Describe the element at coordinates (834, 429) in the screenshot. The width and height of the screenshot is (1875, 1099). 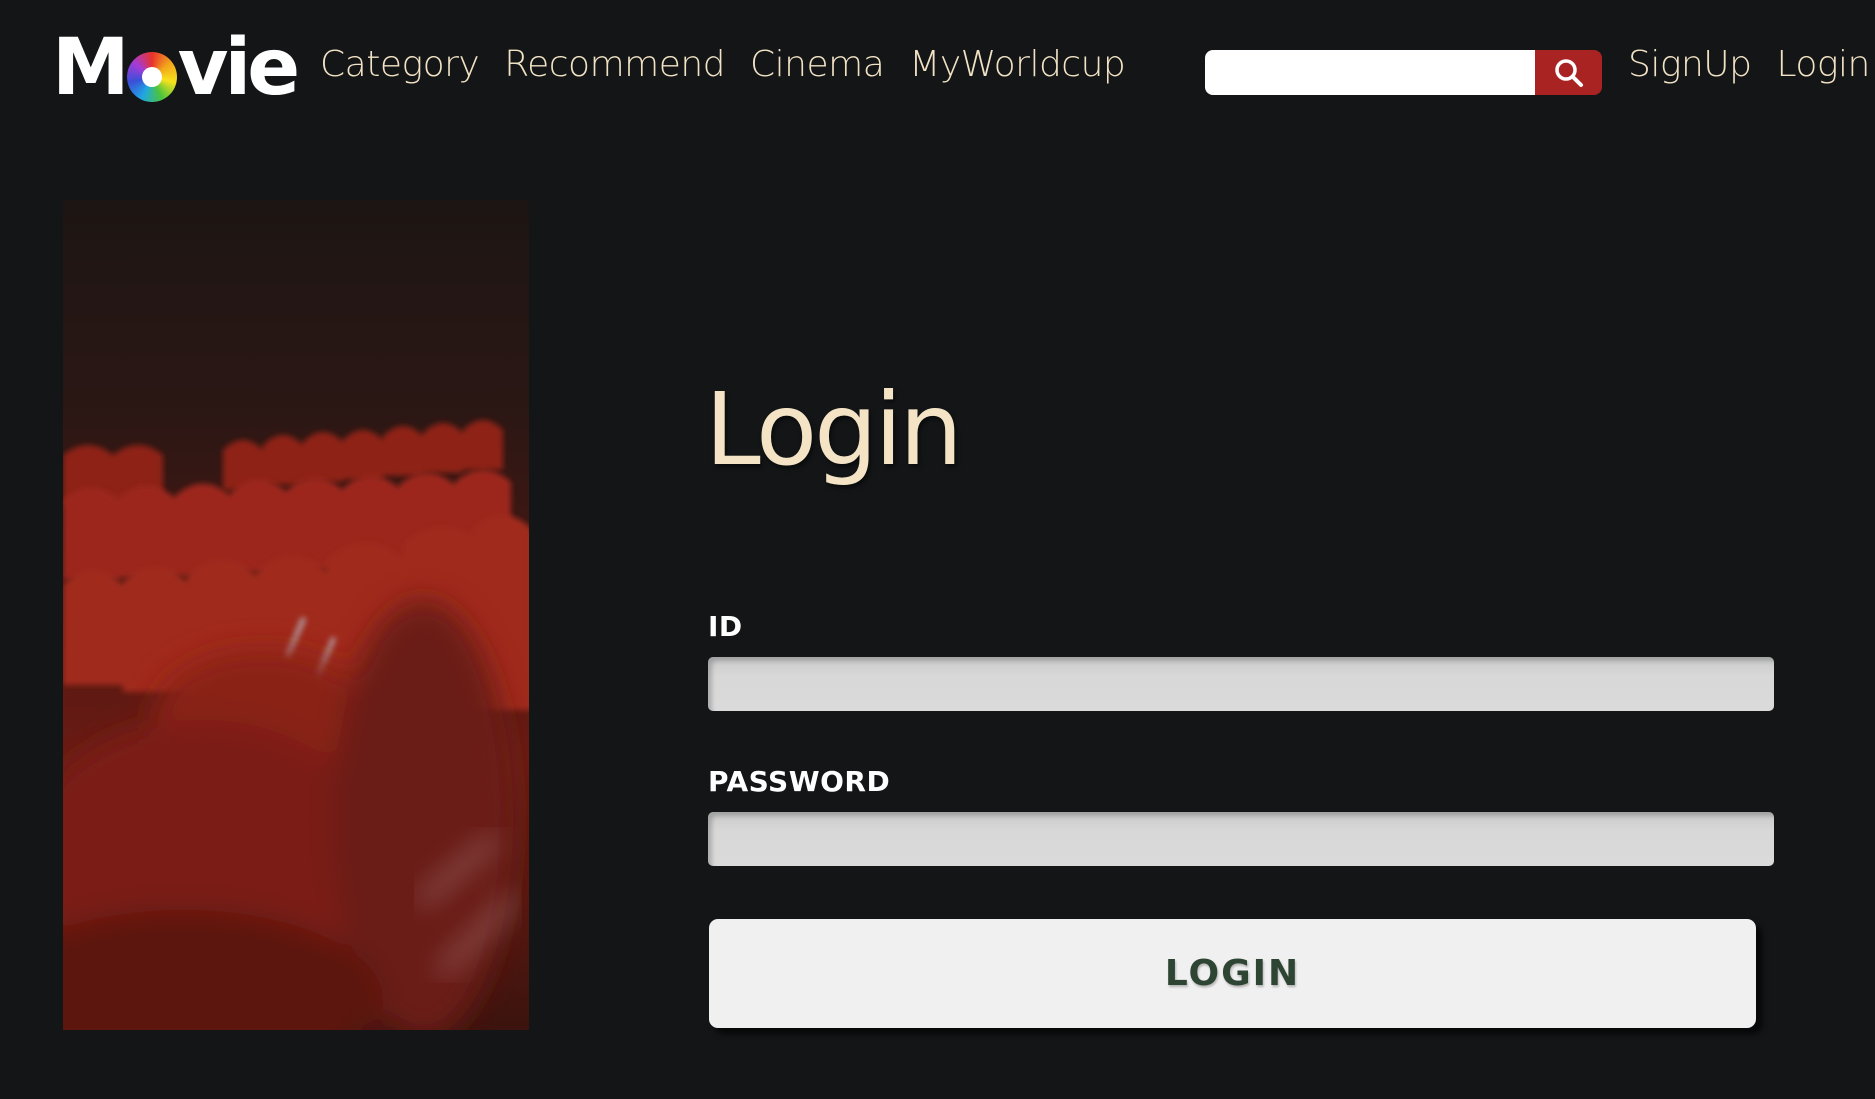
I see `page-title: Login` at that location.